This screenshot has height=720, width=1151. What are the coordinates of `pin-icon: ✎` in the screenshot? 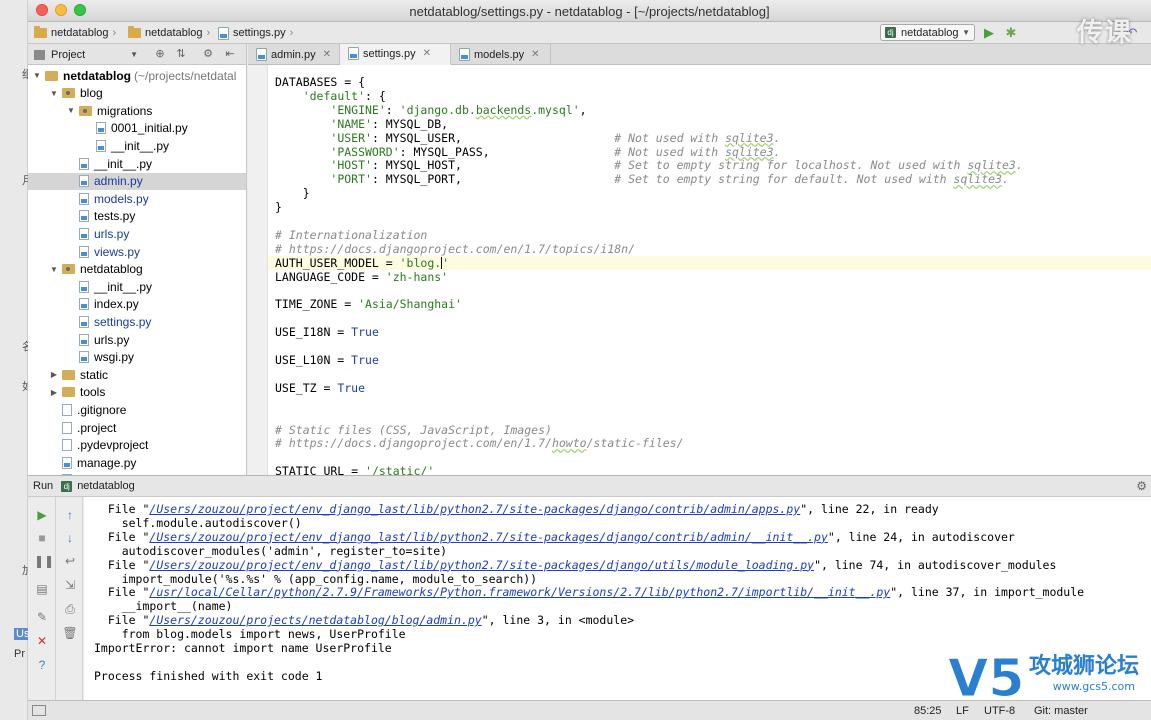 It's located at (42, 617).